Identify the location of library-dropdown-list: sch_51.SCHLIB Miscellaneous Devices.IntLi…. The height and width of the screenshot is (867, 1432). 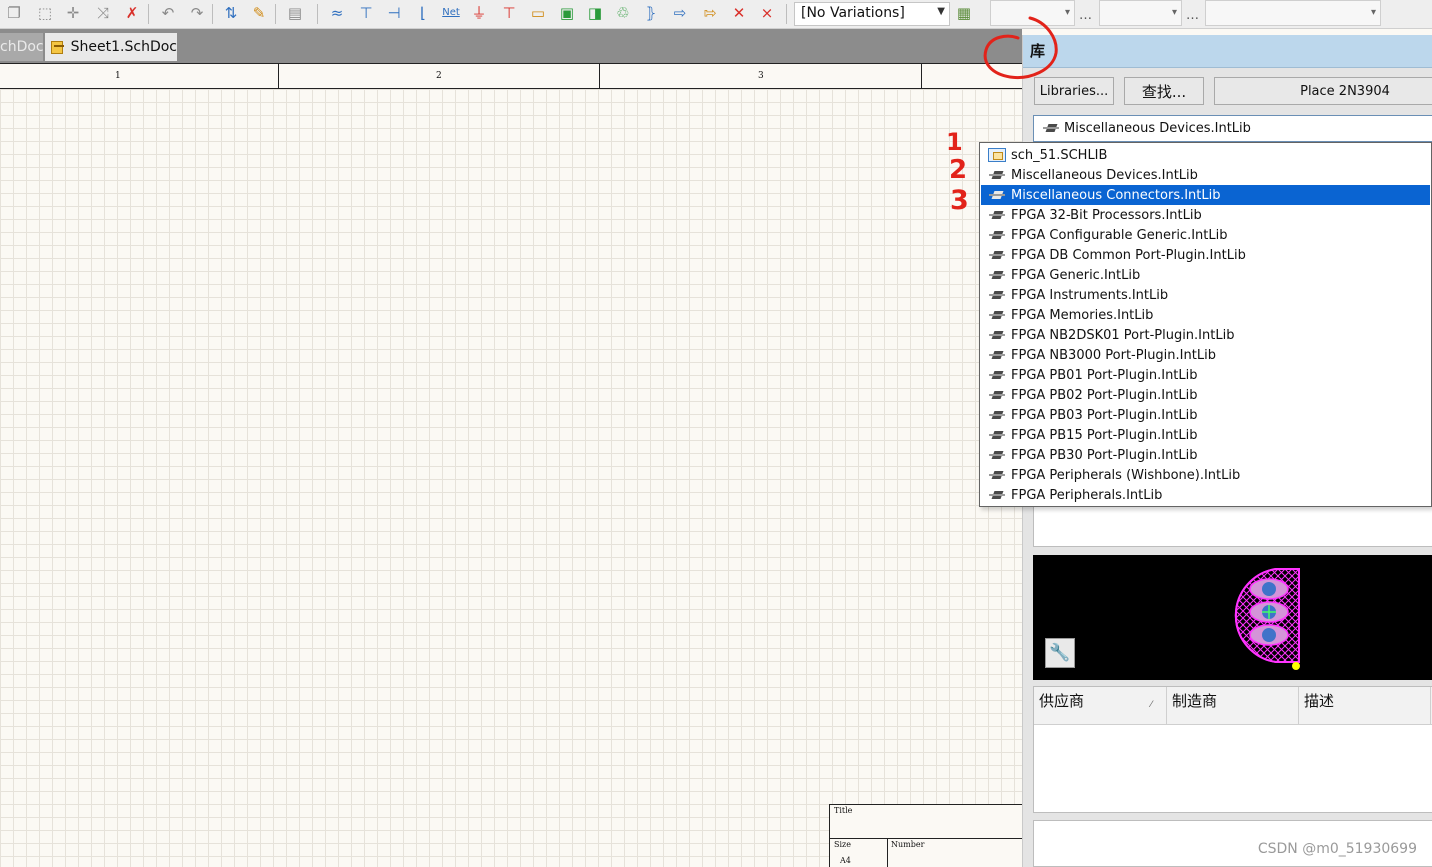
(1205, 324).